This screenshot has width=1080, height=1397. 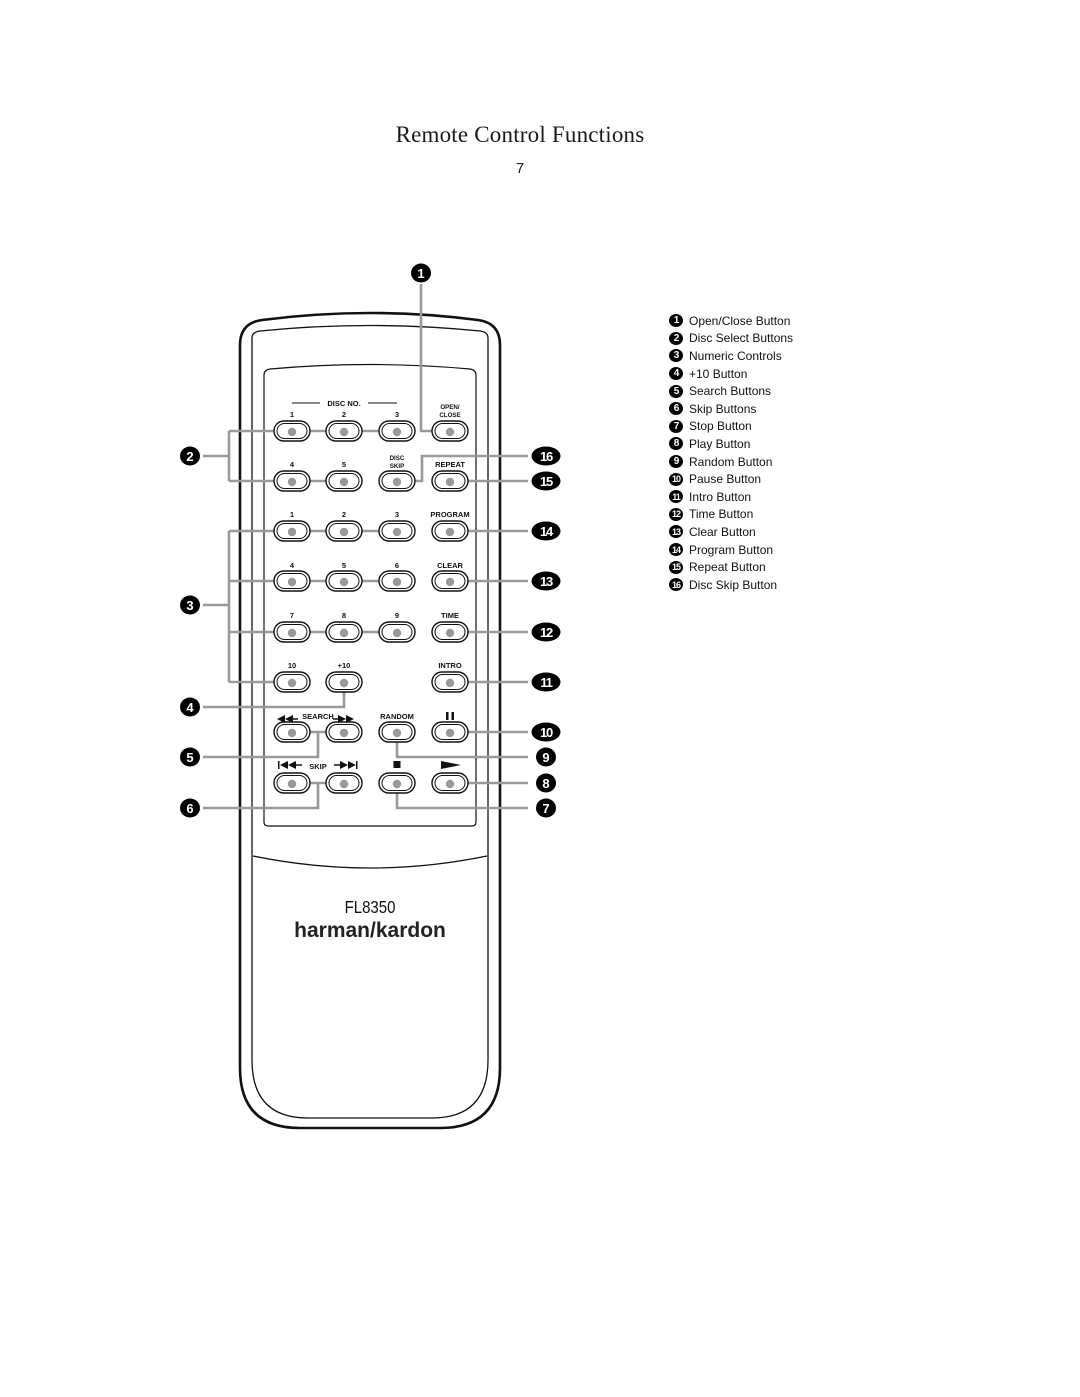 I want to click on callout-14: 14, so click(x=546, y=531).